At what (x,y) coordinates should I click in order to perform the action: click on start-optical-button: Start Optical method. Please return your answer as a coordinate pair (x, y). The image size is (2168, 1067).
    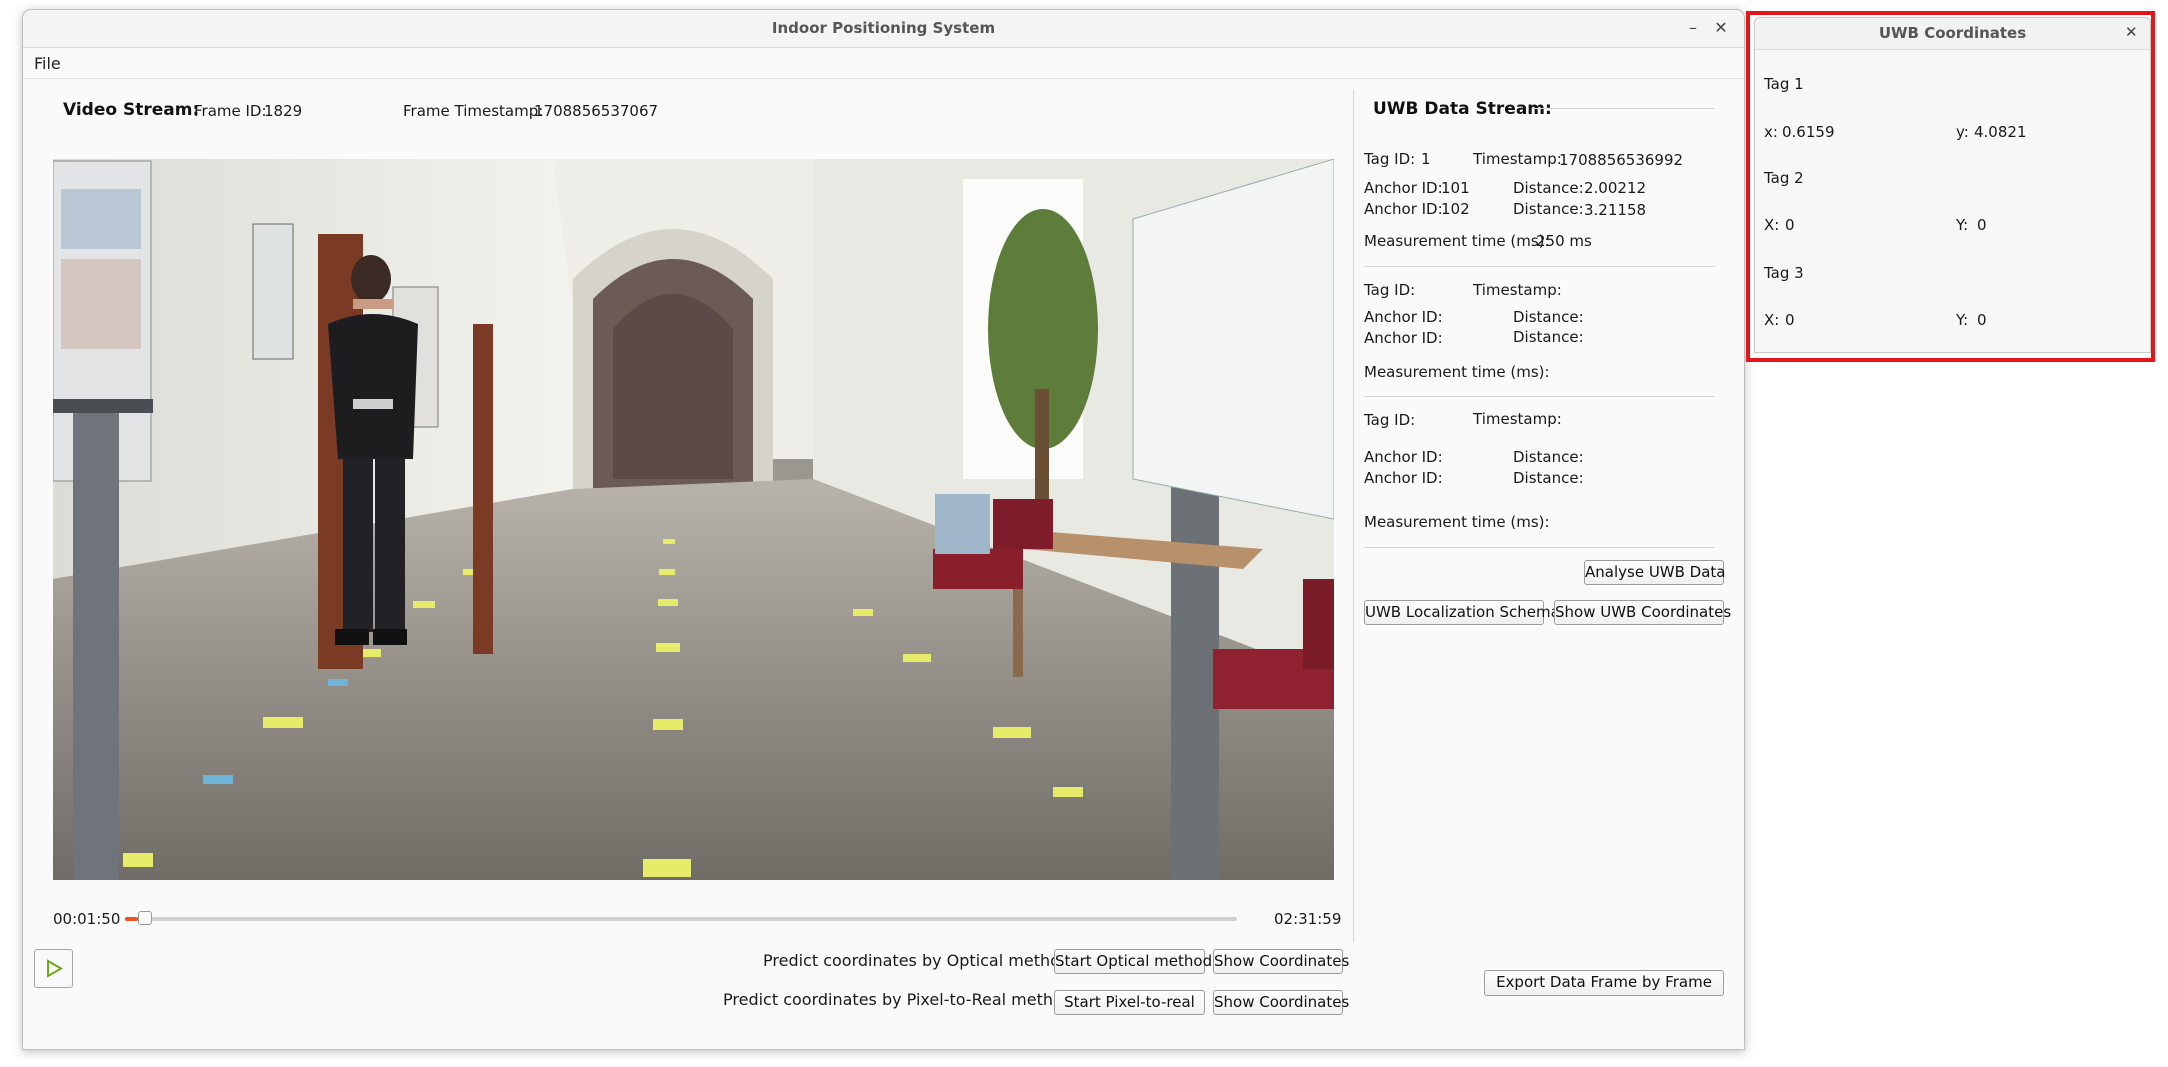
    Looking at the image, I should click on (1133, 961).